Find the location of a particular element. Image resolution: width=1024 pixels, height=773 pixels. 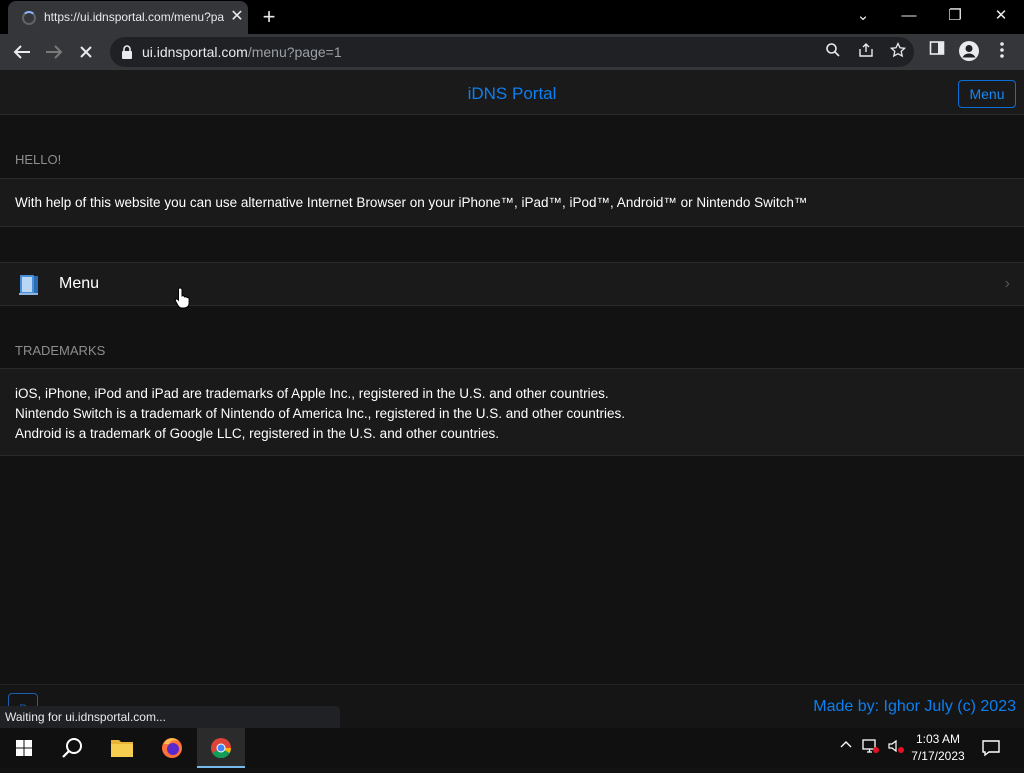

folder-icon is located at coordinates (122, 748).